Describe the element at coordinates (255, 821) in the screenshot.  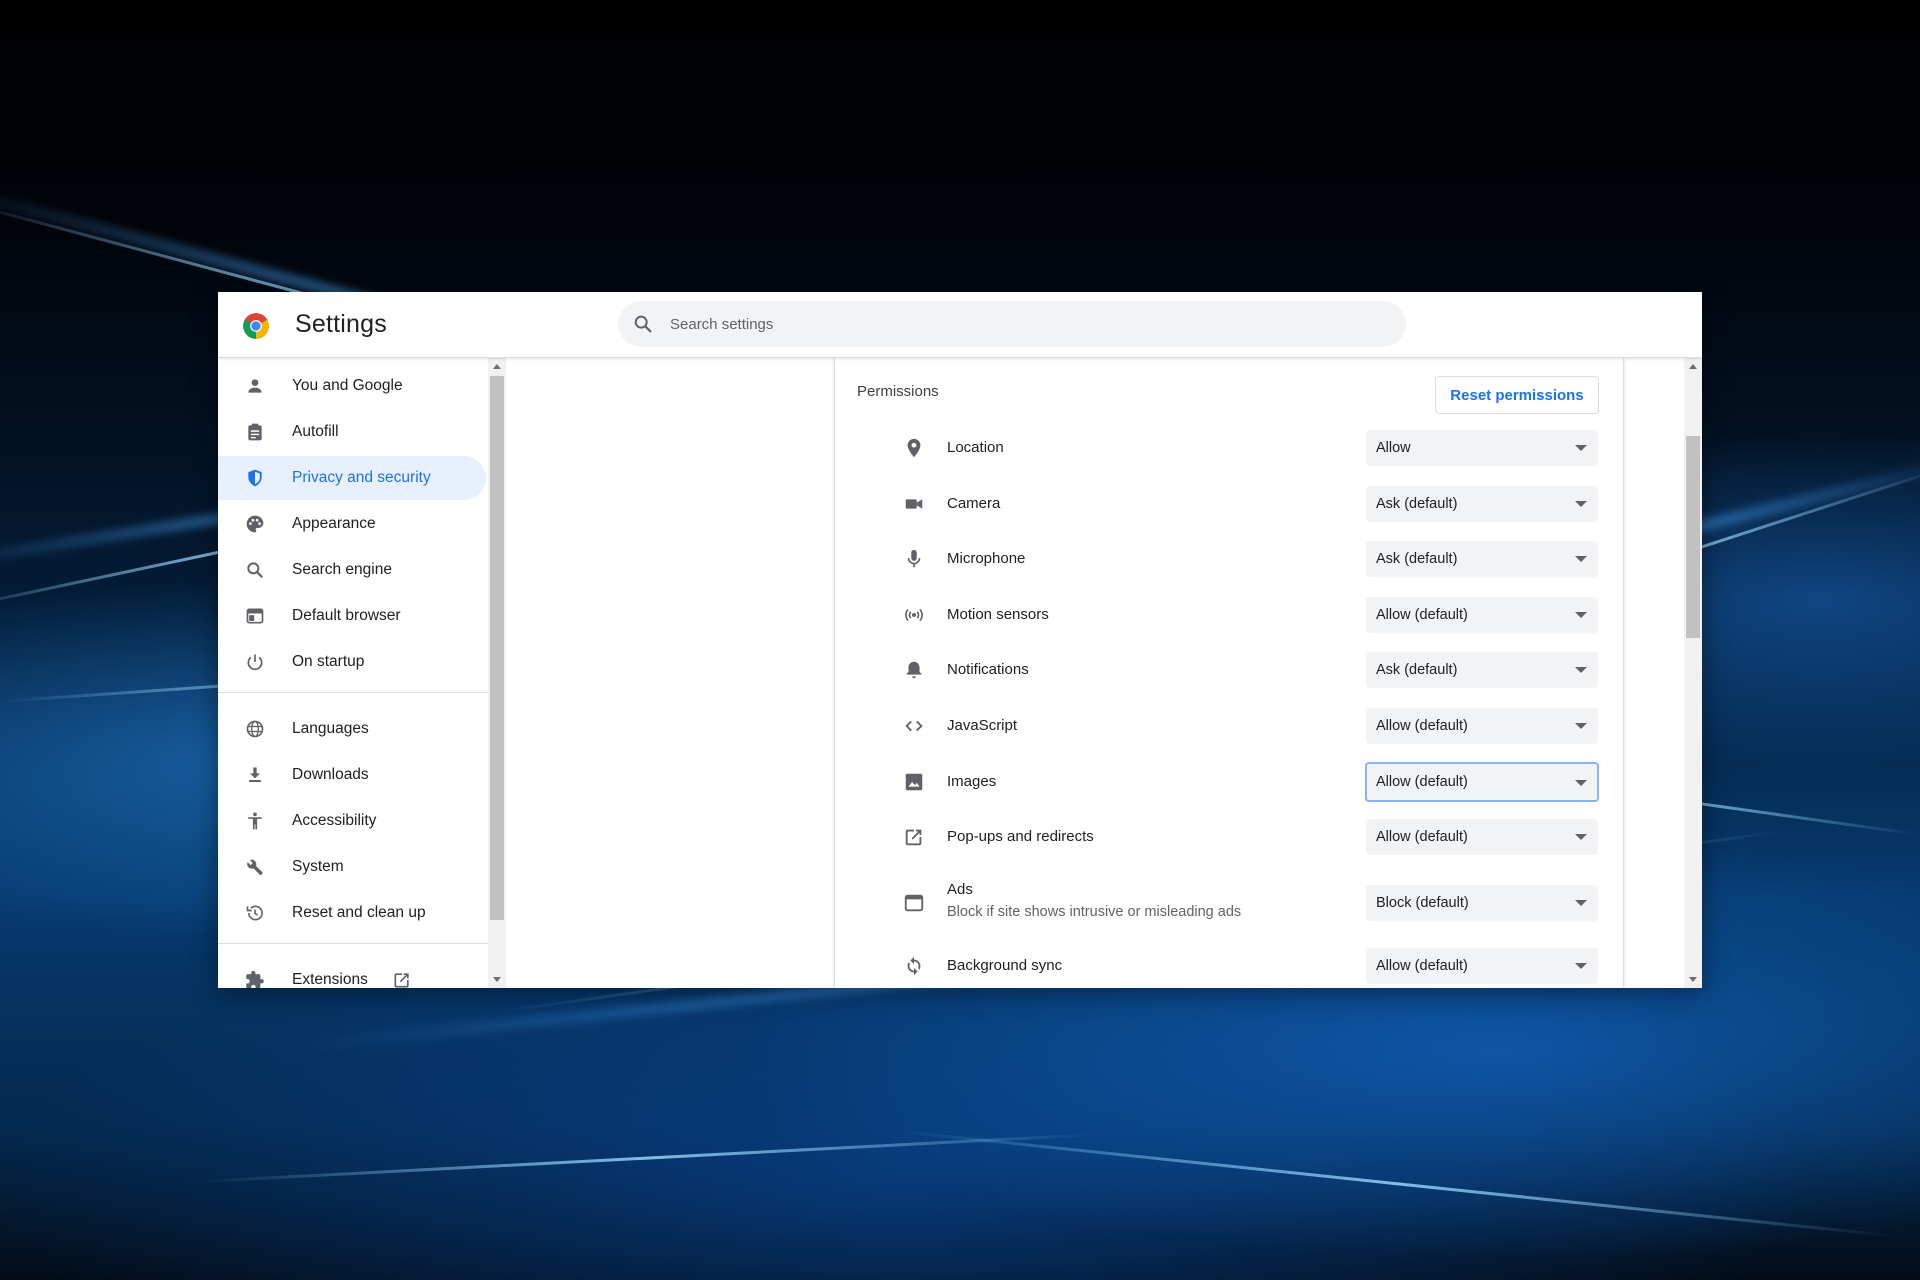
I see `accessibility-icon` at that location.